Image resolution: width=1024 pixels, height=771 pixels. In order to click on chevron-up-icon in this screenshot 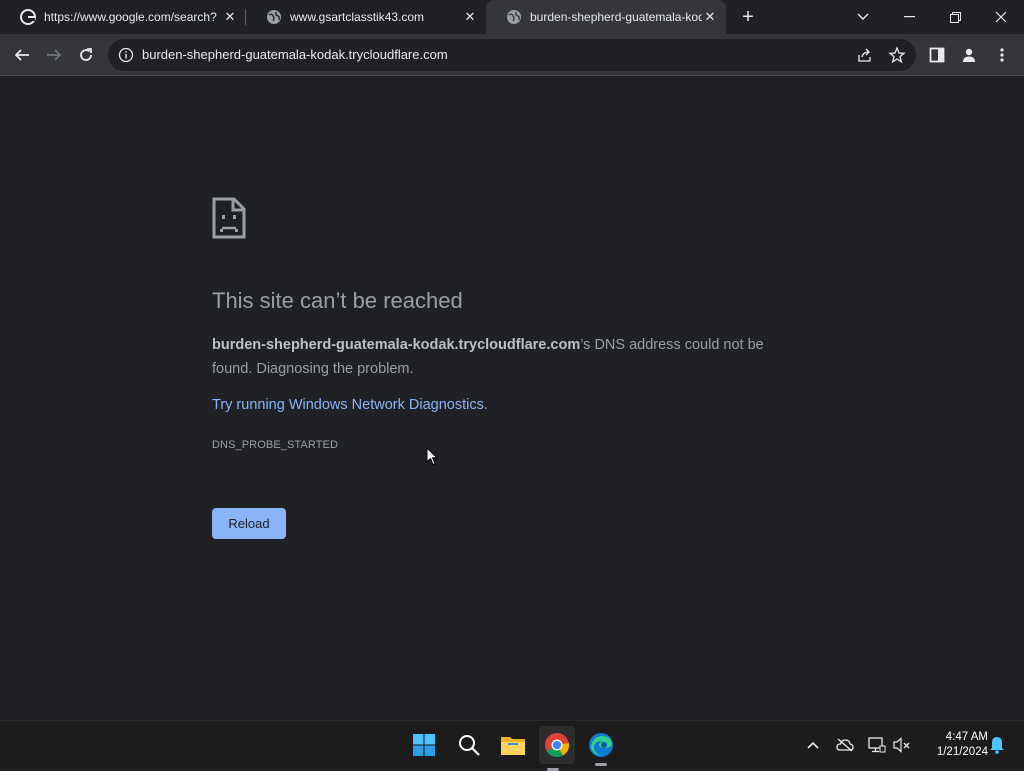, I will do `click(813, 745)`.